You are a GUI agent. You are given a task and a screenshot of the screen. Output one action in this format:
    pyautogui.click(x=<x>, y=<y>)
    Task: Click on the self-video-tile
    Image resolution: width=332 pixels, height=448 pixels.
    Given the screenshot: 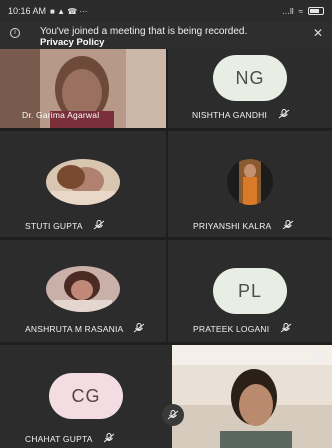 What is the action you would take?
    pyautogui.click(x=252, y=396)
    